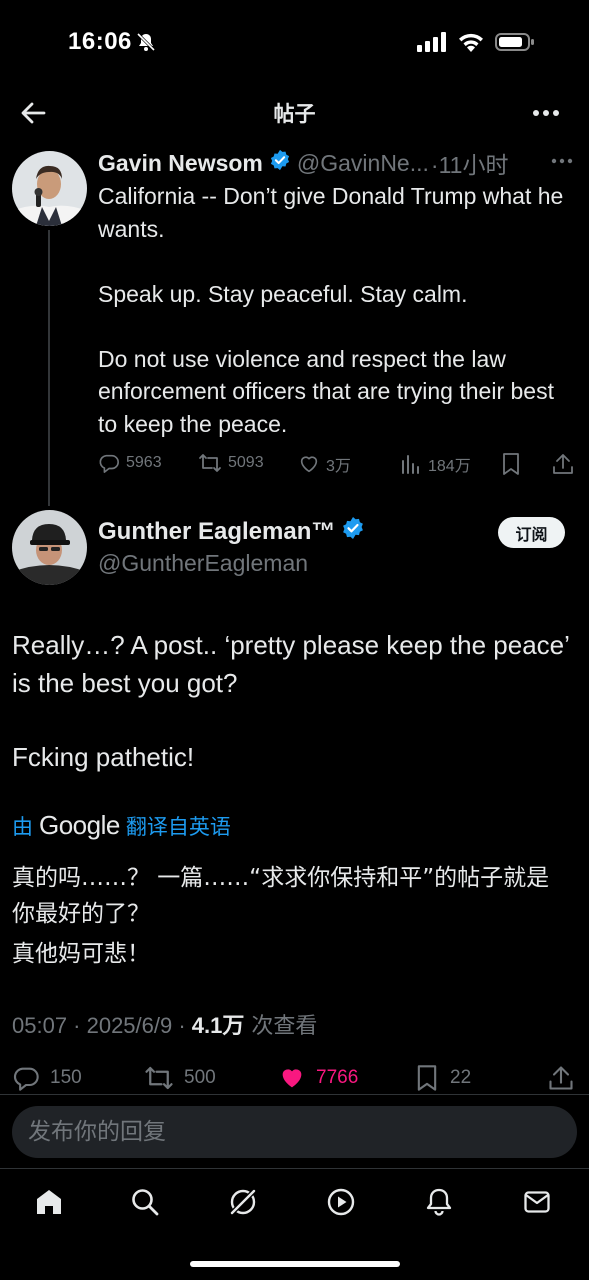  I want to click on tweet-views-count: 4.1万, so click(218, 1025).